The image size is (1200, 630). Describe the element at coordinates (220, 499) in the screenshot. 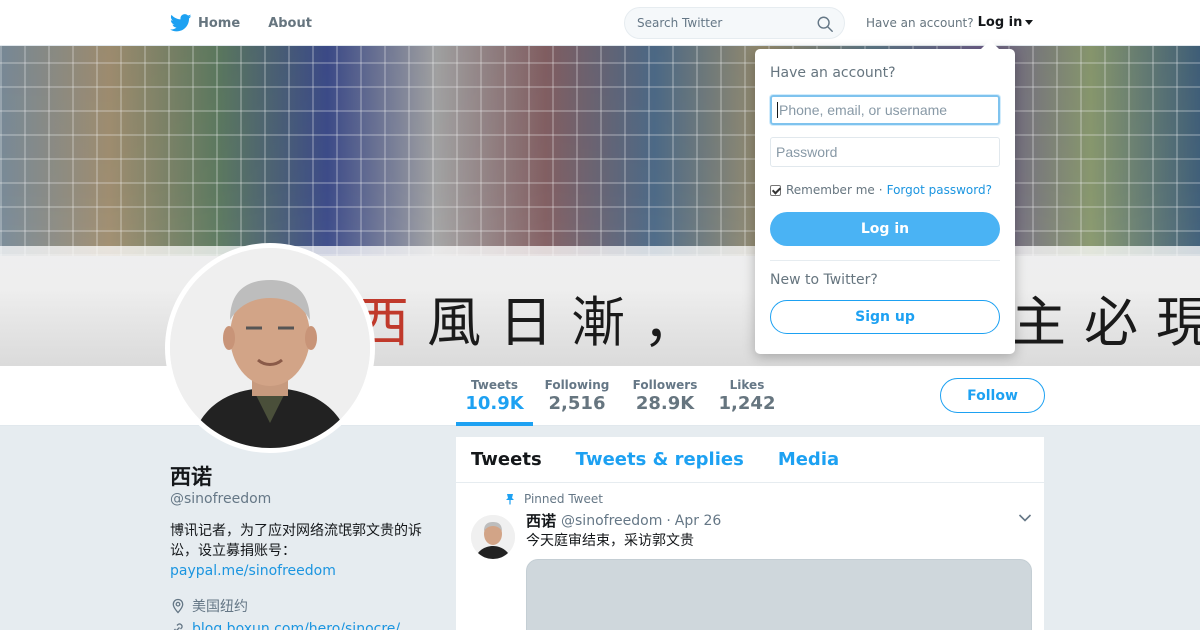

I see `profile-handle: @sinofreedom` at that location.